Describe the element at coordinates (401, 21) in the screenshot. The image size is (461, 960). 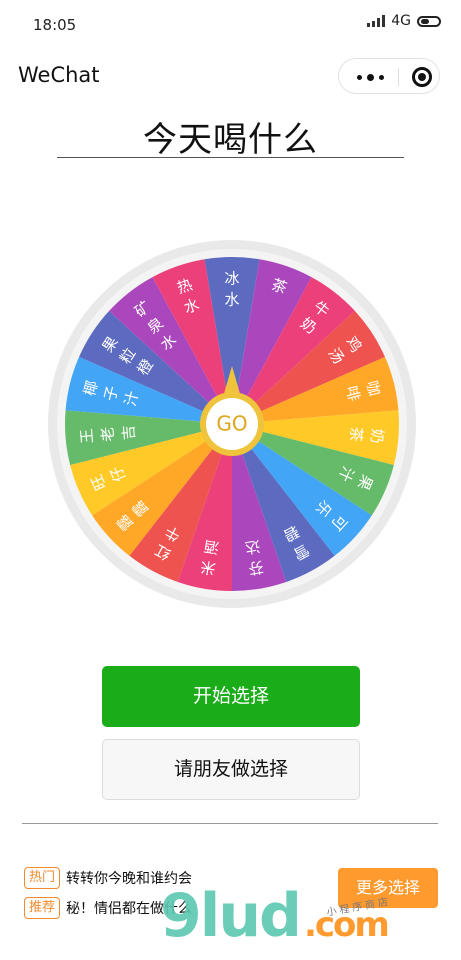
I see `network-label: 4G` at that location.